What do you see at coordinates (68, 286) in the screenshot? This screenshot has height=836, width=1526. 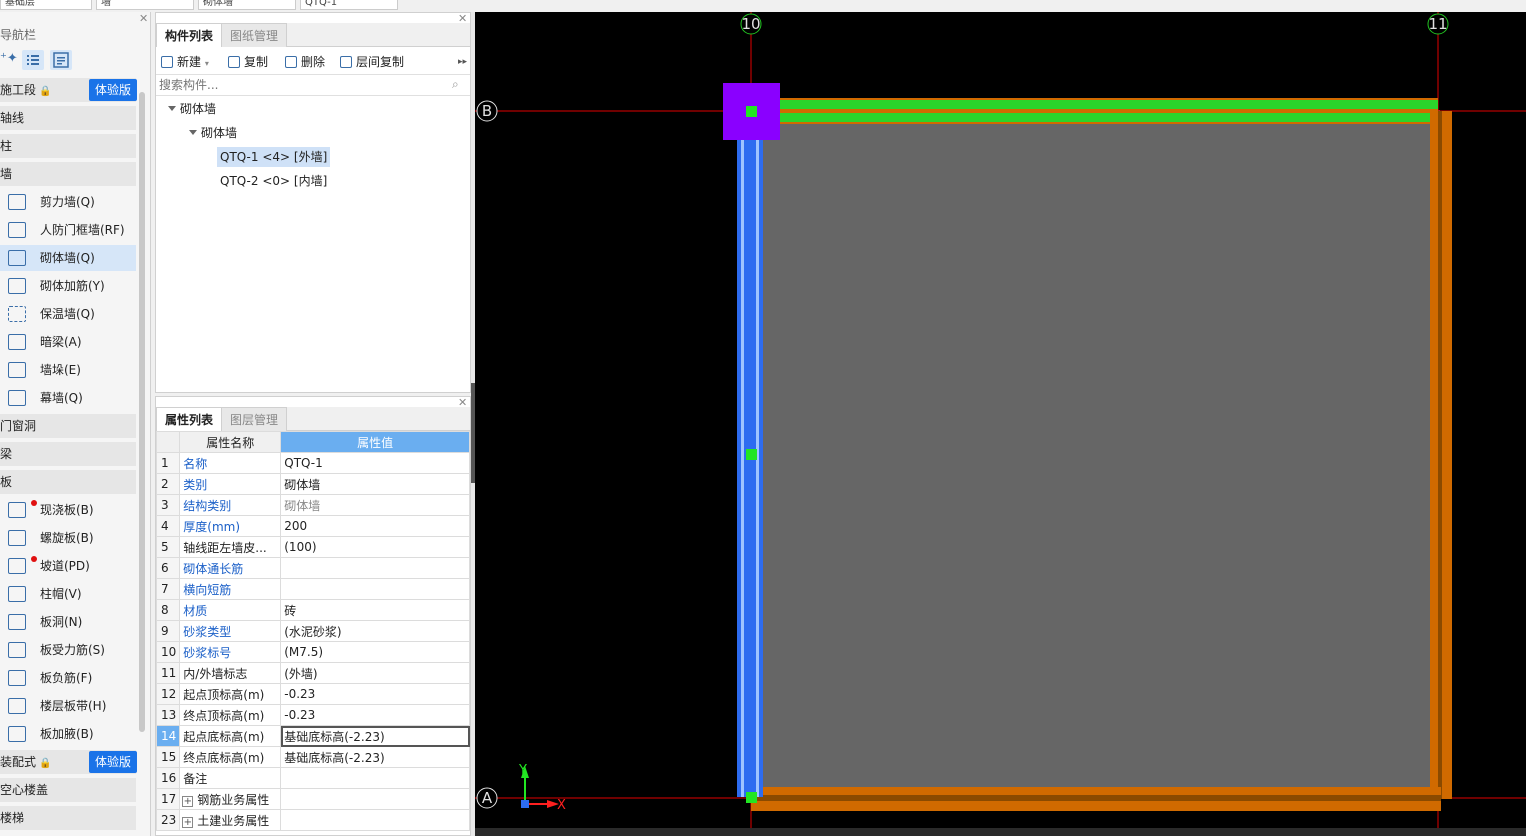 I see `nav-item-masonry-rebar: 砌体加筋(Y)` at bounding box center [68, 286].